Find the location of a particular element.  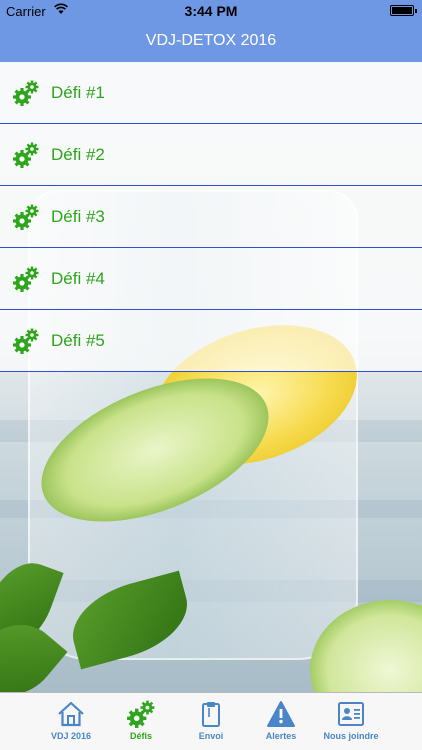

tab-defis: Défis is located at coordinates (141, 721).